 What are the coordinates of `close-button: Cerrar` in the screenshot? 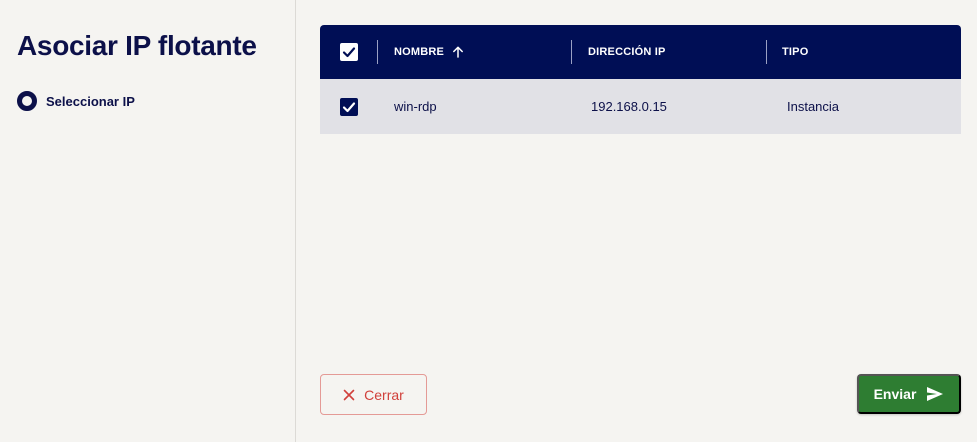 It's located at (373, 394).